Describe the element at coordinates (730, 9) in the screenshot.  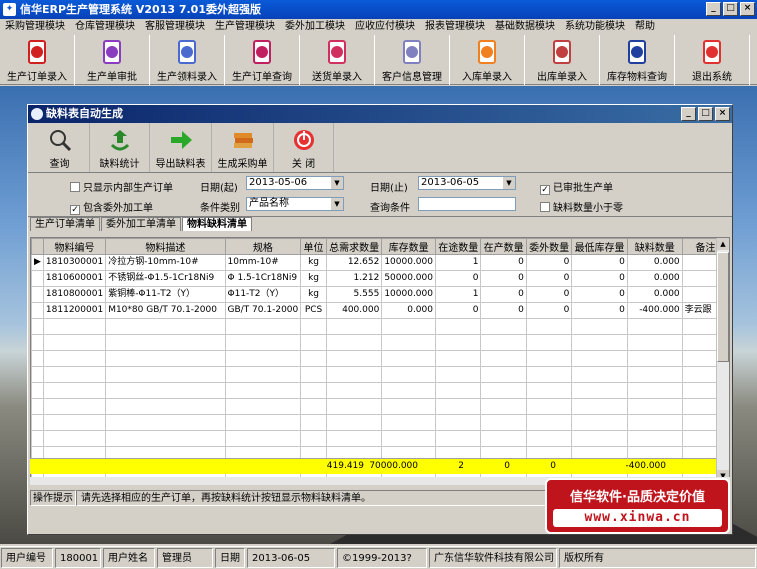
I see `maximize-button: □` at that location.